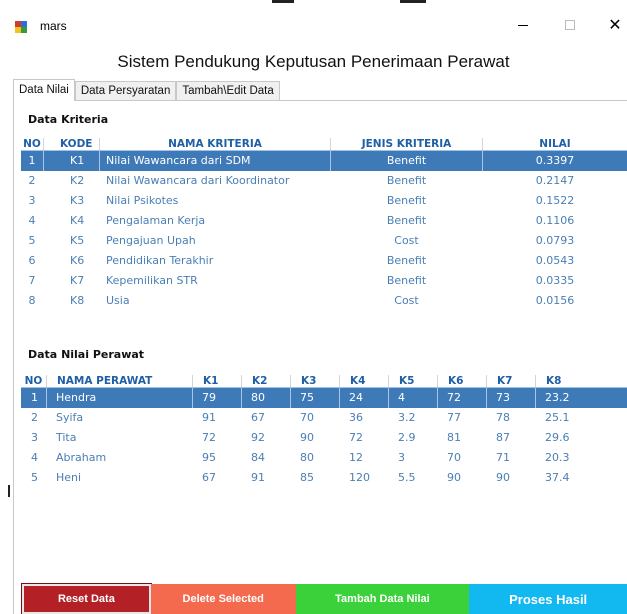 This screenshot has width=627, height=614. Describe the element at coordinates (77, 180) in the screenshot. I see `cell-kode: K2` at that location.